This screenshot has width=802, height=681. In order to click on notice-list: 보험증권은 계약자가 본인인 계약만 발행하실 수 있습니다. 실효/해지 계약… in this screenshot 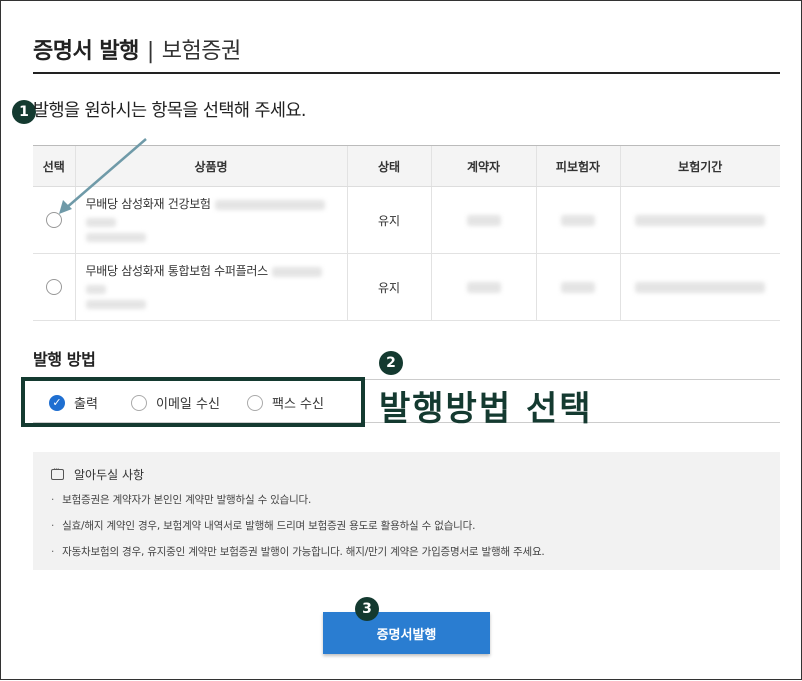, I will do `click(298, 531)`.